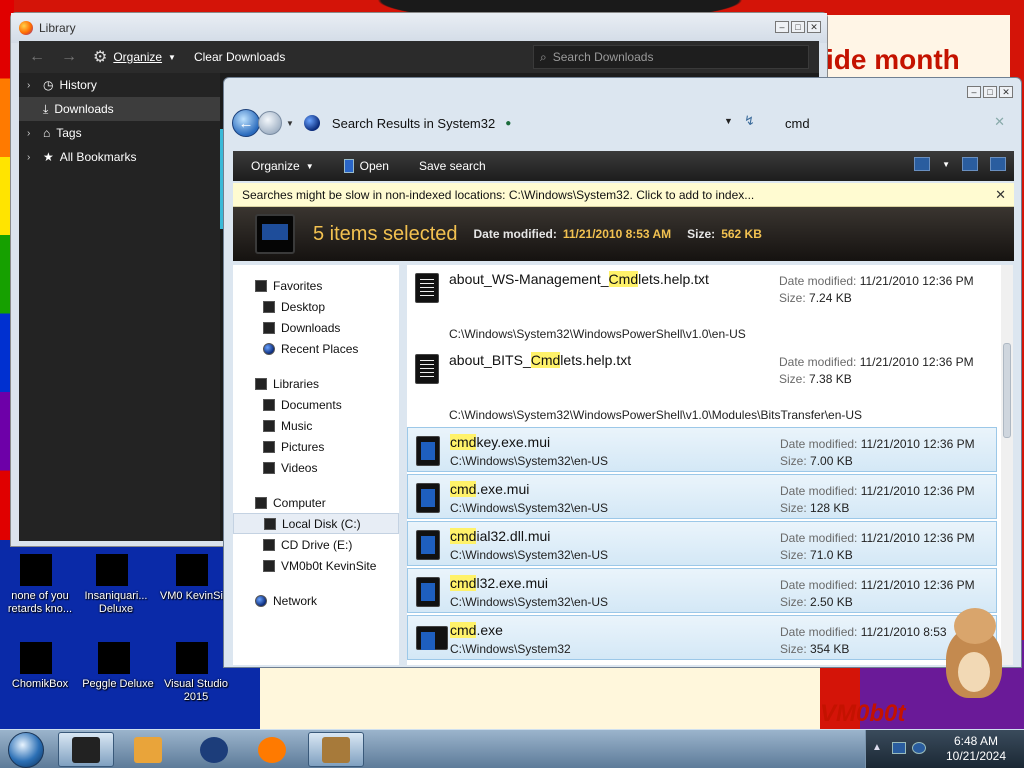  I want to click on sidebar-item-tags: › ⌂ Tags, so click(119, 133).